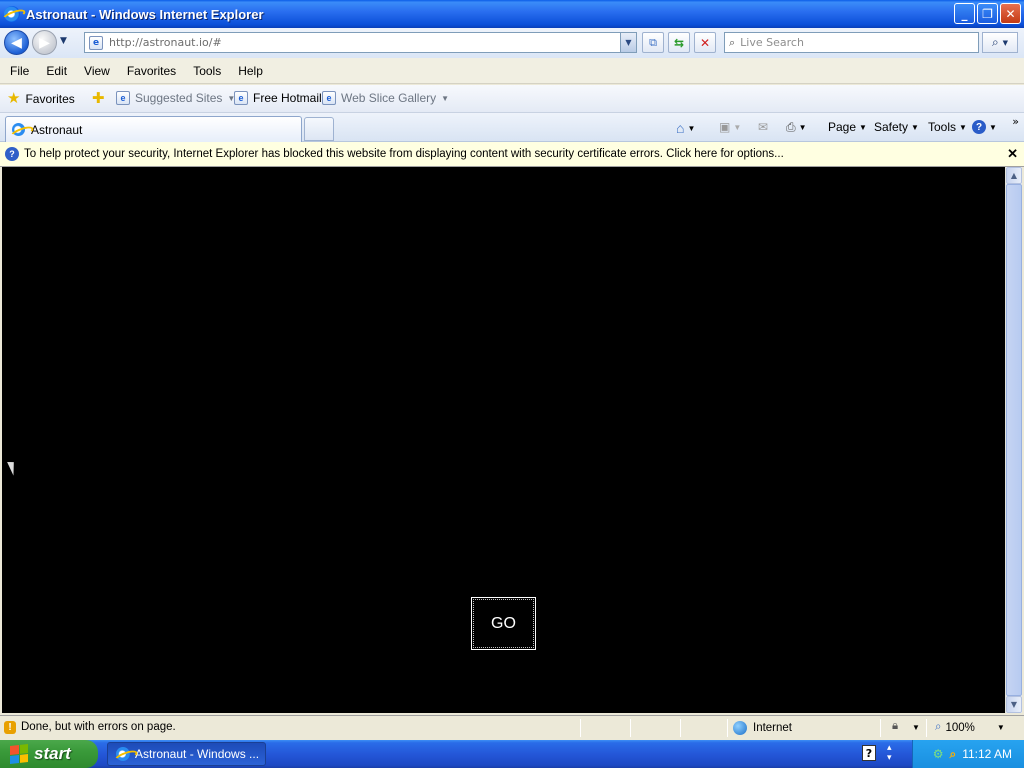 The width and height of the screenshot is (1024, 768). Describe the element at coordinates (869, 753) in the screenshot. I see `language-help-icon: ?` at that location.